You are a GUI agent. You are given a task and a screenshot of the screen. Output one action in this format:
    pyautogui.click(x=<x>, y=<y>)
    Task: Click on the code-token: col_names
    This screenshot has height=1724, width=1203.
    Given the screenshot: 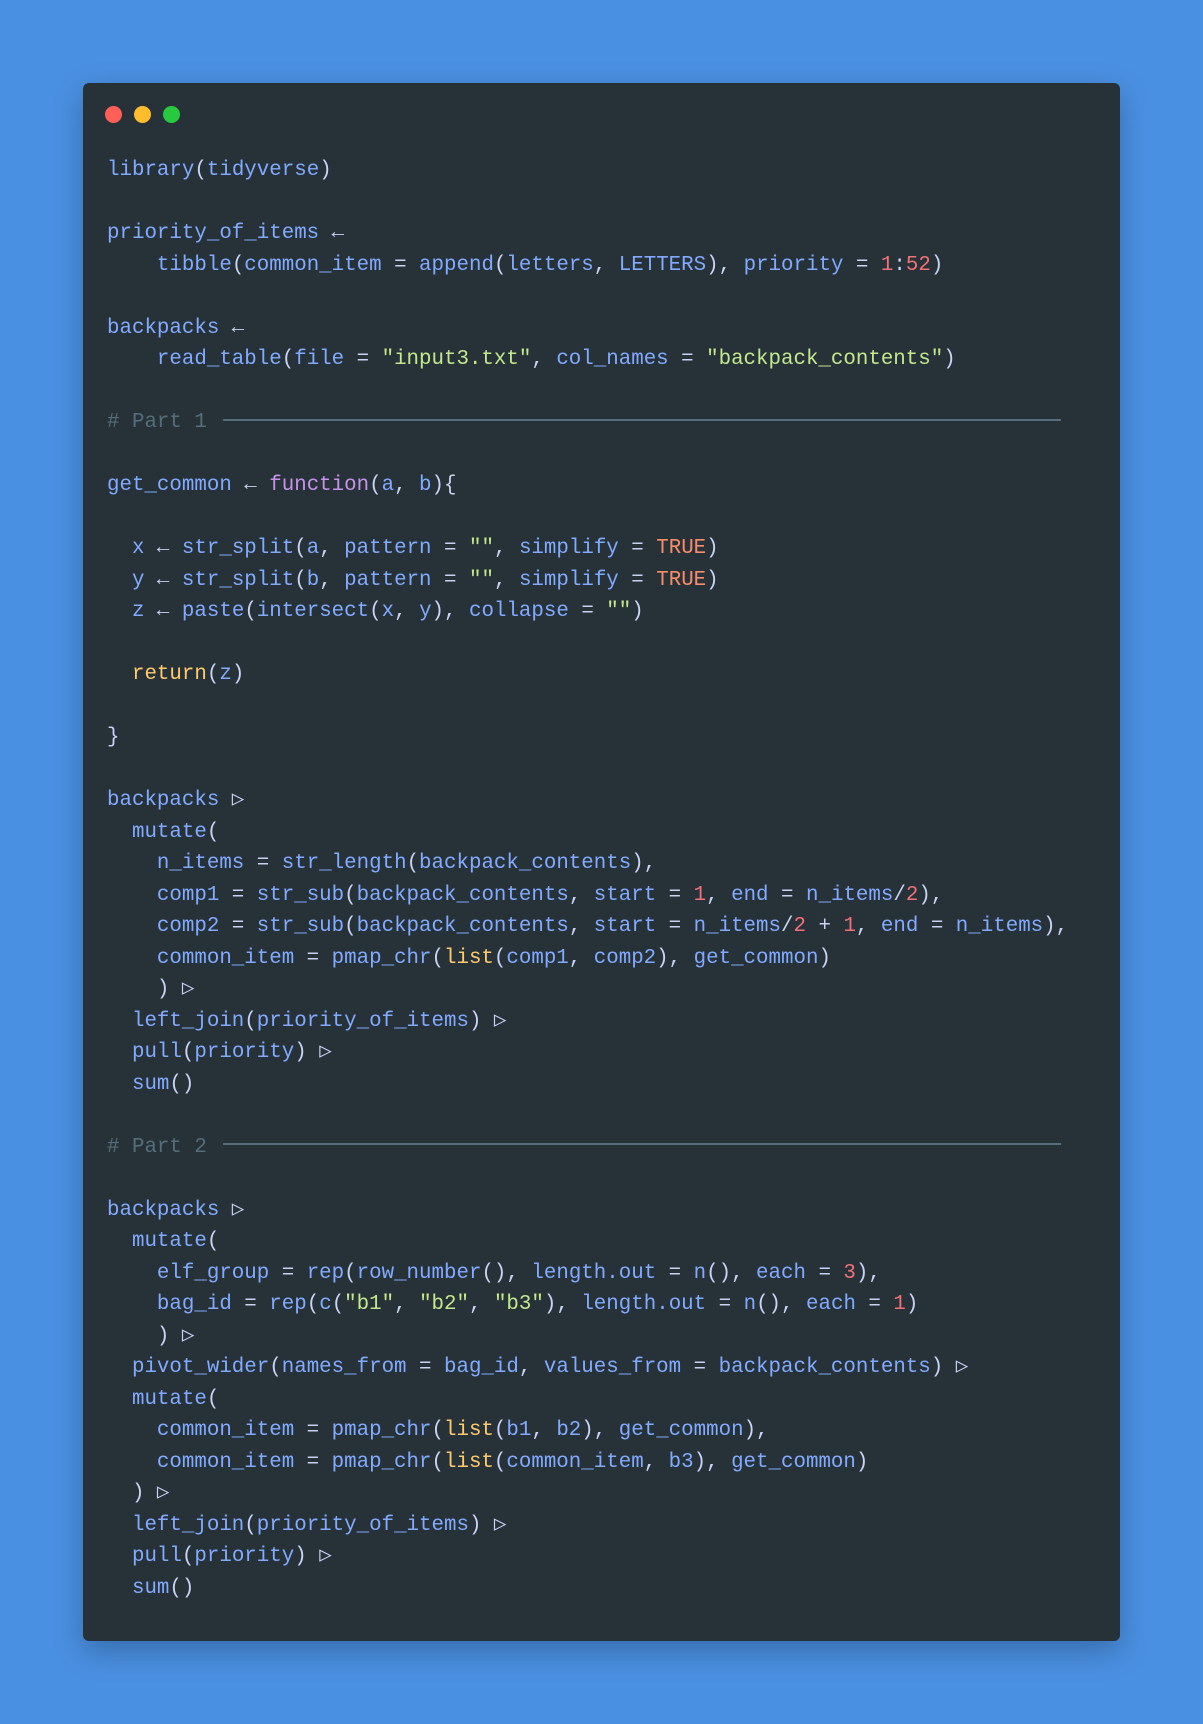 What is the action you would take?
    pyautogui.click(x=612, y=359)
    